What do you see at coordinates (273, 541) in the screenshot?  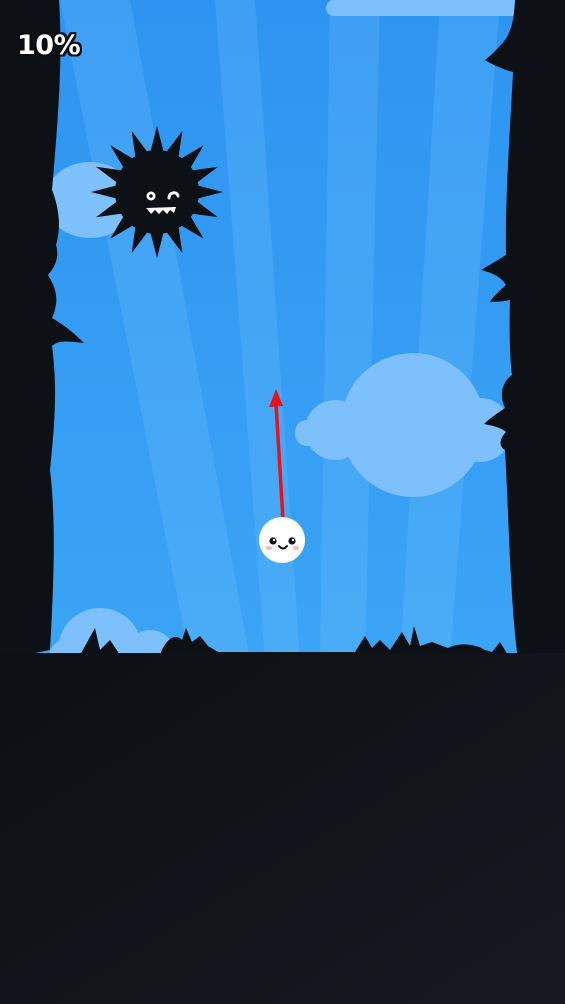 I see `player-left-eye` at bounding box center [273, 541].